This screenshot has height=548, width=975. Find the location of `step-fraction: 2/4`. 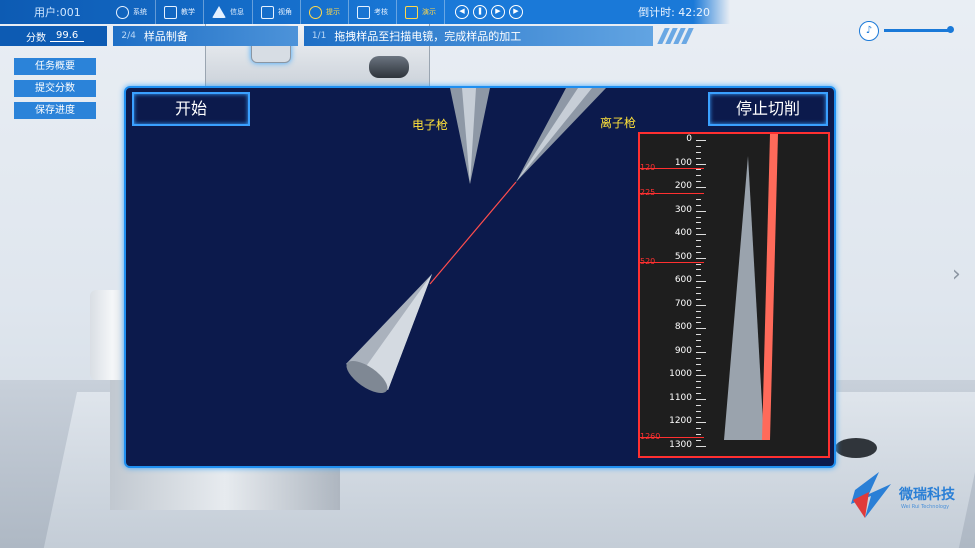

step-fraction: 2/4 is located at coordinates (128, 36).